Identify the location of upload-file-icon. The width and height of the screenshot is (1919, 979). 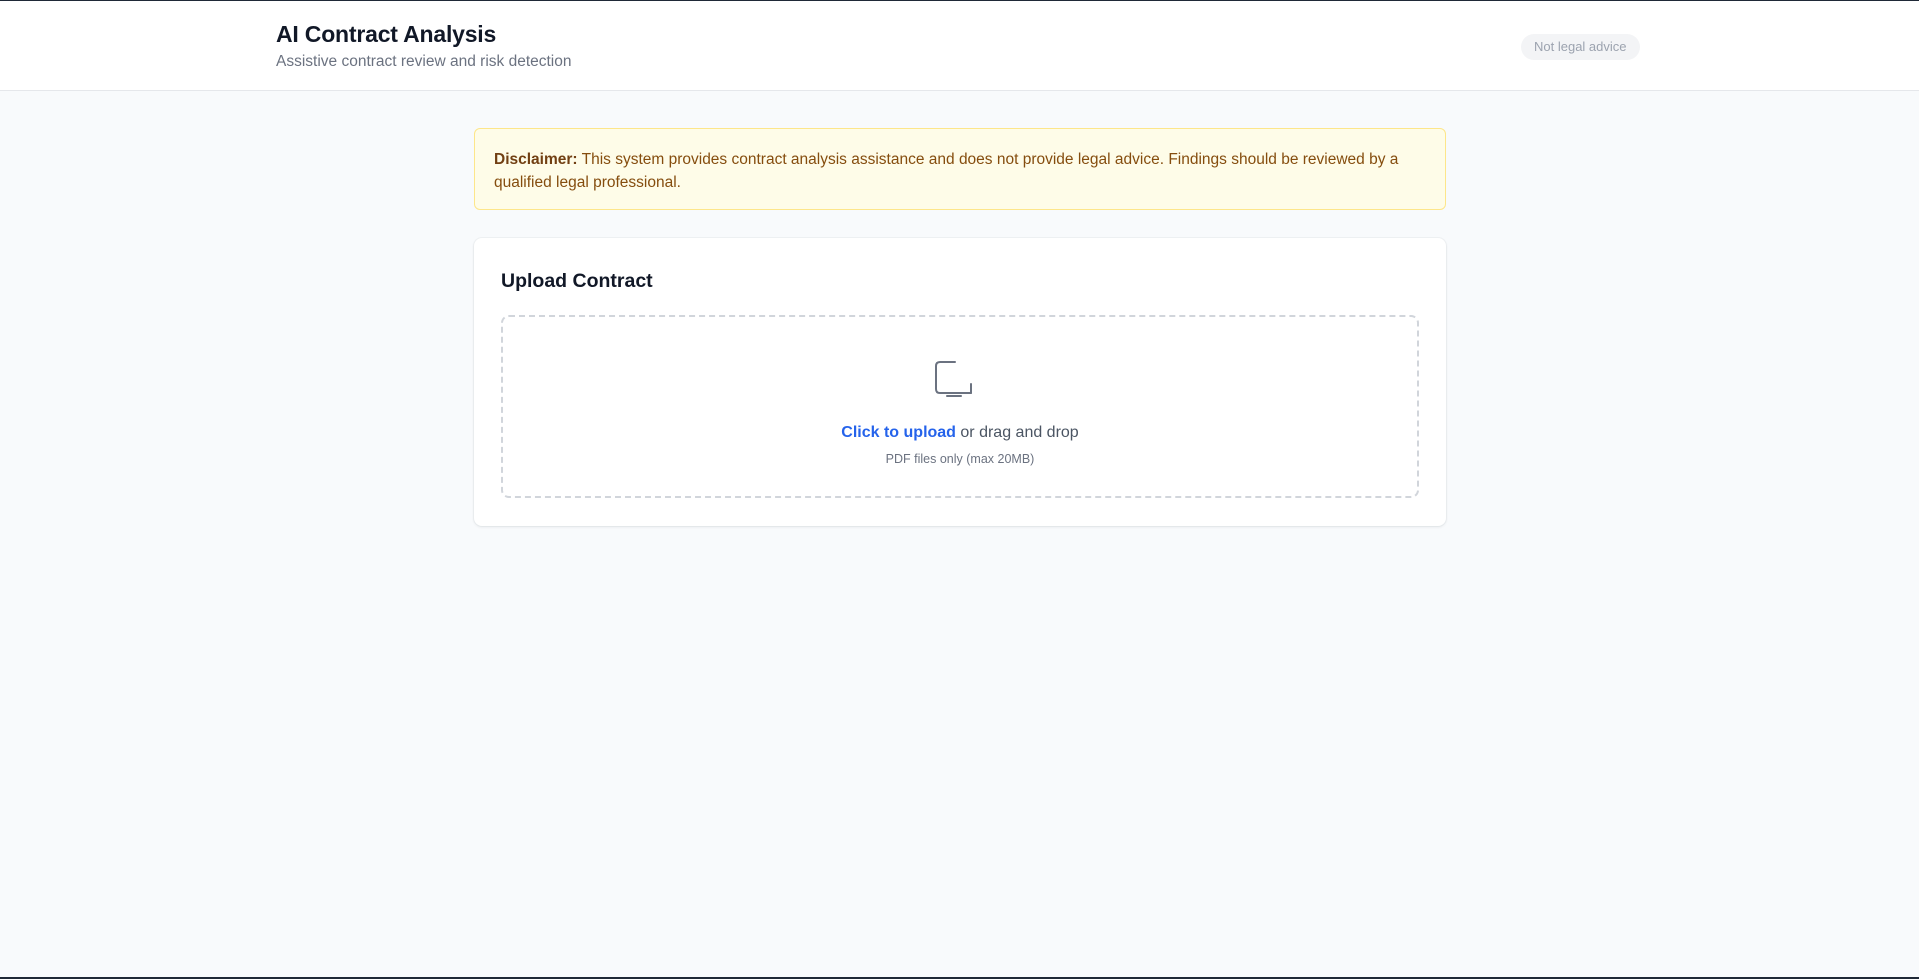
(953, 379).